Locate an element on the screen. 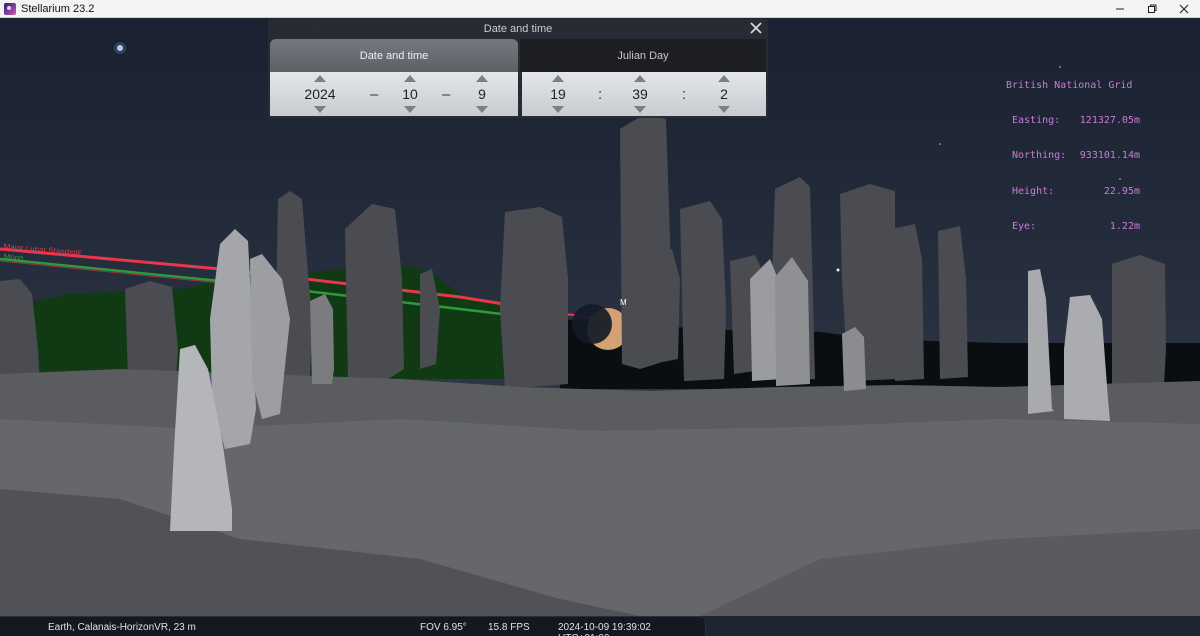 Image resolution: width=1200 pixels, height=636 pixels. month-spinner: 10 is located at coordinates (410, 94).